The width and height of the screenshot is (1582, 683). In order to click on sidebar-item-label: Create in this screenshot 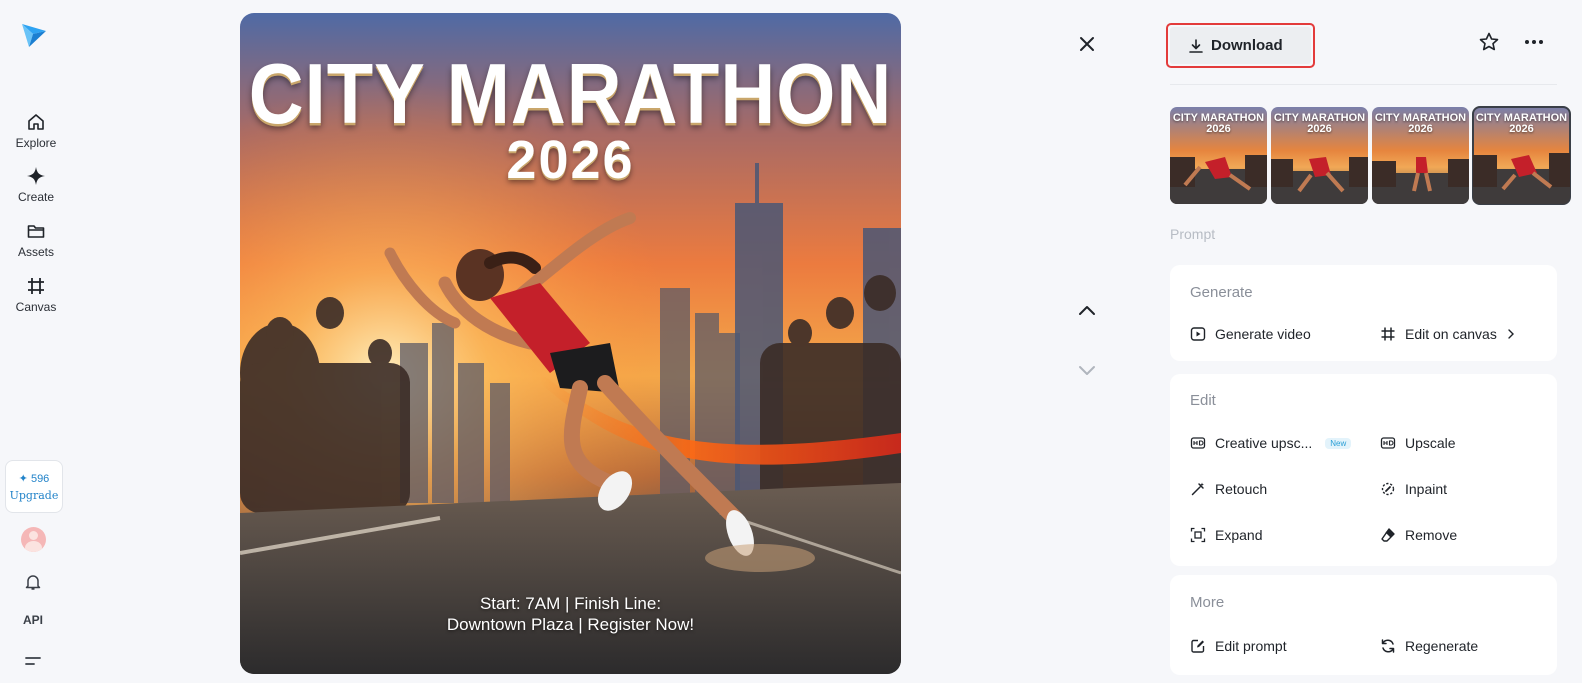, I will do `click(36, 197)`.